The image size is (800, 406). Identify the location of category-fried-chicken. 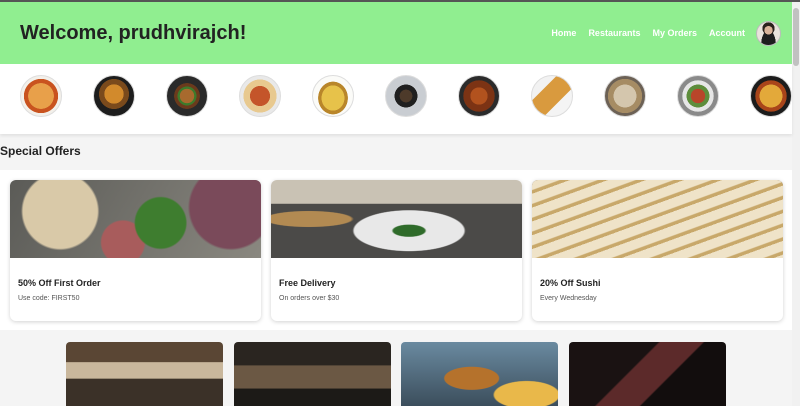
(479, 96).